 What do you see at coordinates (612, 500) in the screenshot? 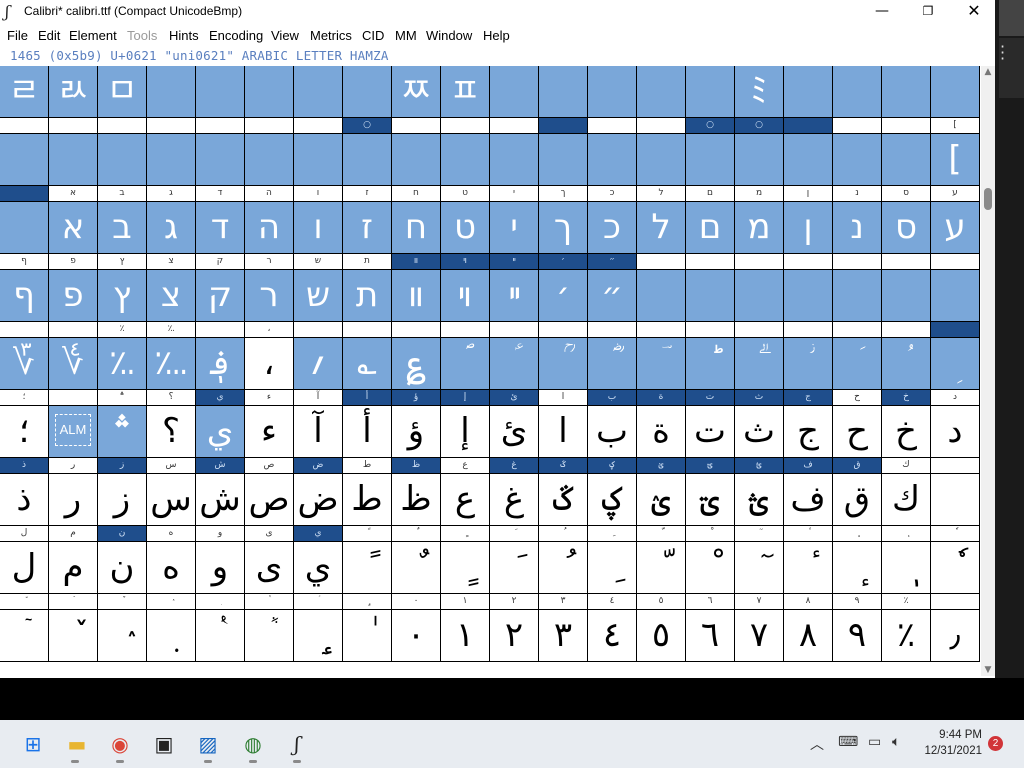
I see `glyph-cell: ؼ` at bounding box center [612, 500].